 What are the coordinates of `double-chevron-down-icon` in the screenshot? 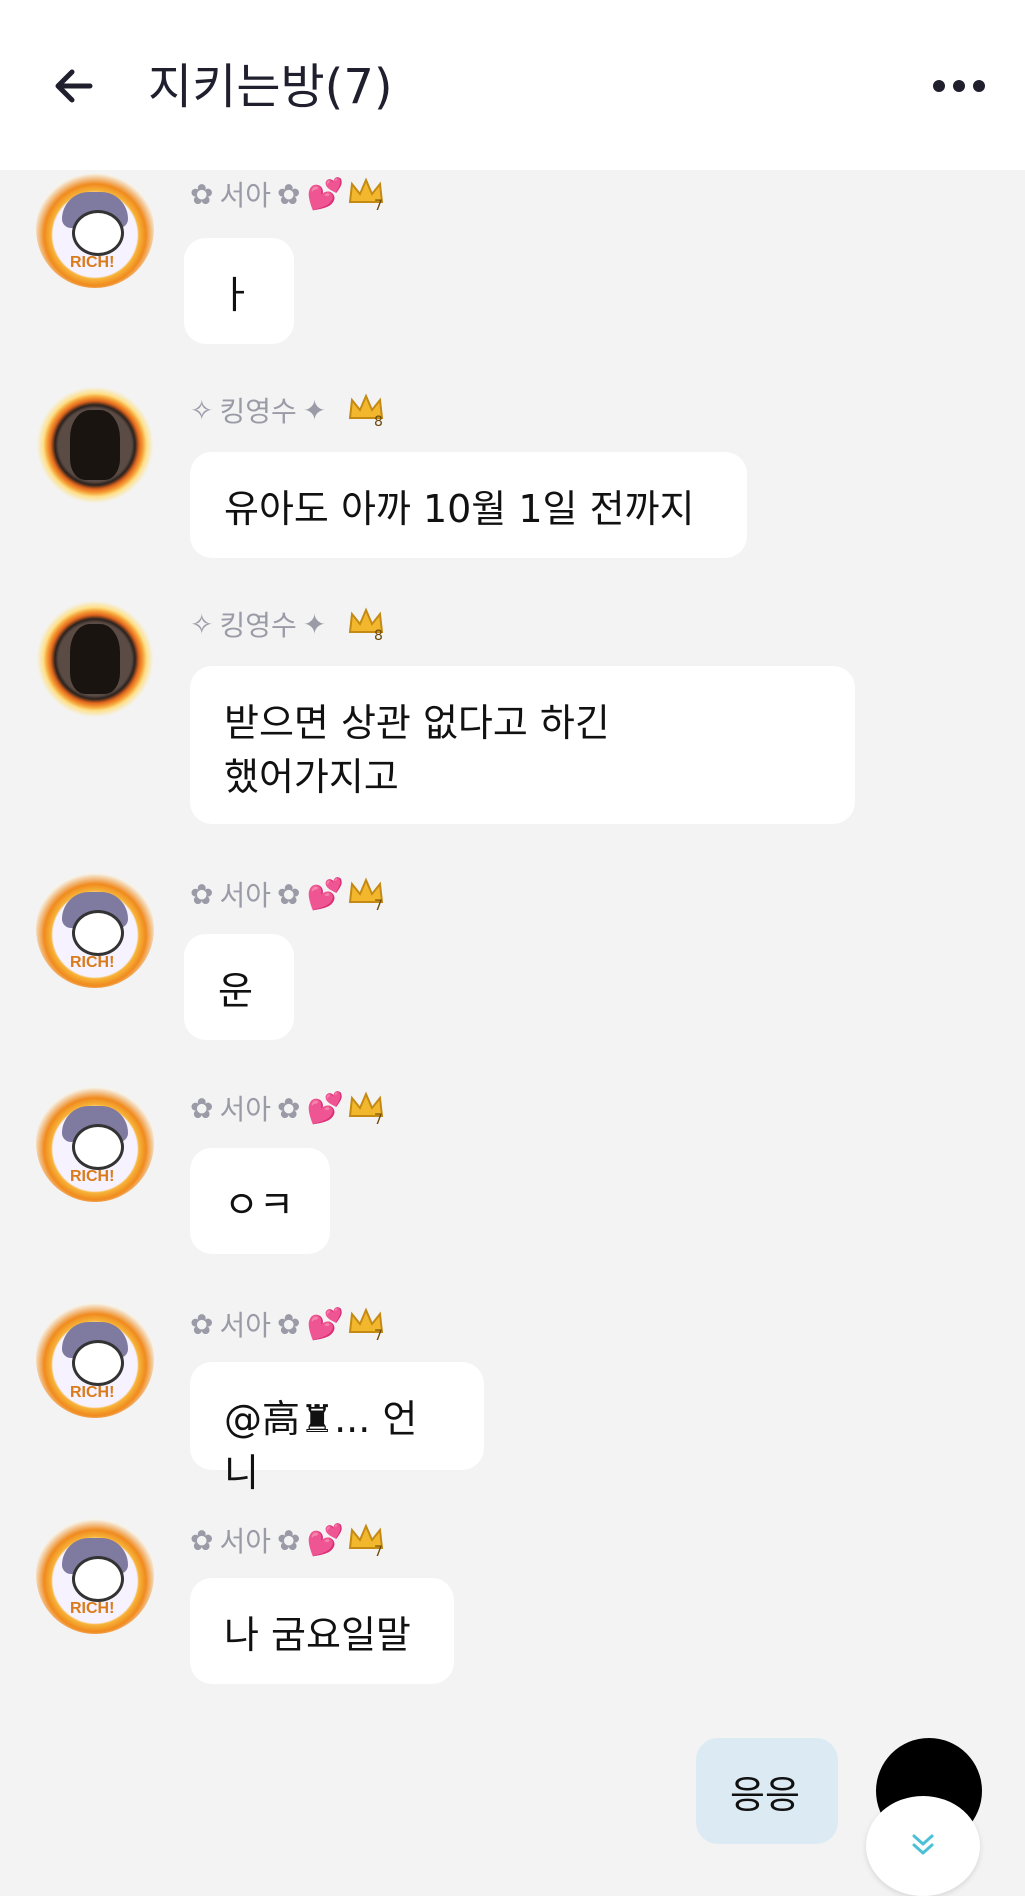 It's located at (923, 1844).